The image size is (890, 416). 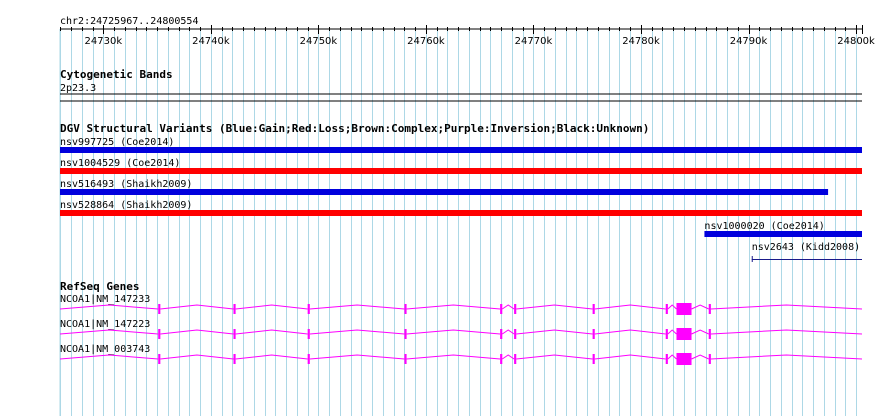 What do you see at coordinates (426, 41) in the screenshot?
I see `ruler-tick-label: 24760k` at bounding box center [426, 41].